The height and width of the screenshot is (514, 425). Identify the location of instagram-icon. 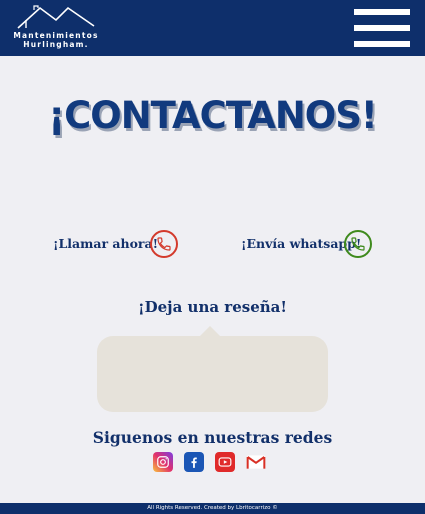
(163, 462).